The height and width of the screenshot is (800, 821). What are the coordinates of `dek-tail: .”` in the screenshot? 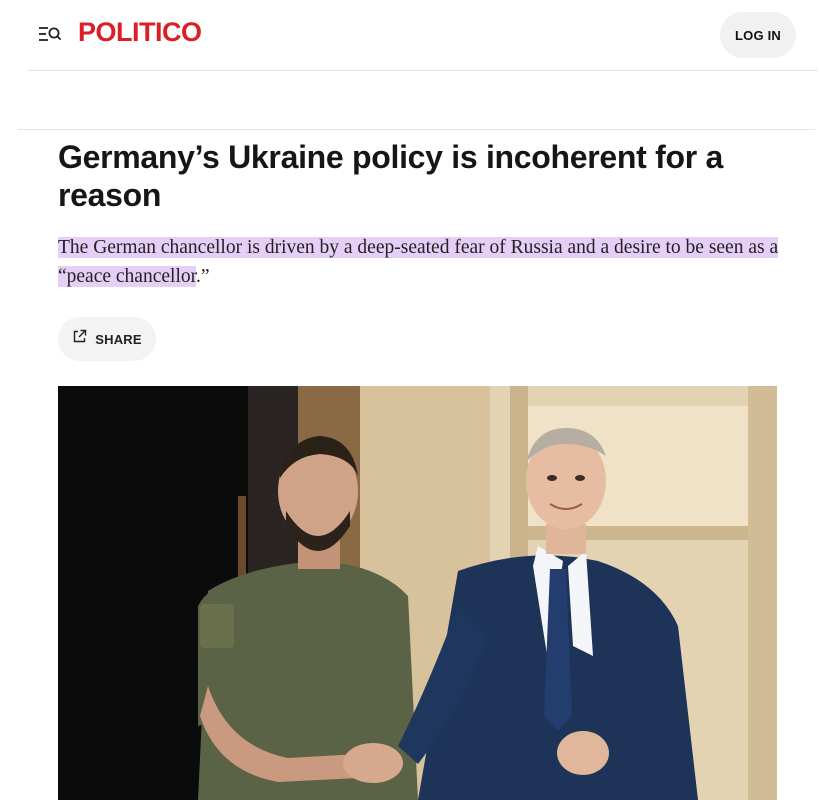 It's located at (203, 276).